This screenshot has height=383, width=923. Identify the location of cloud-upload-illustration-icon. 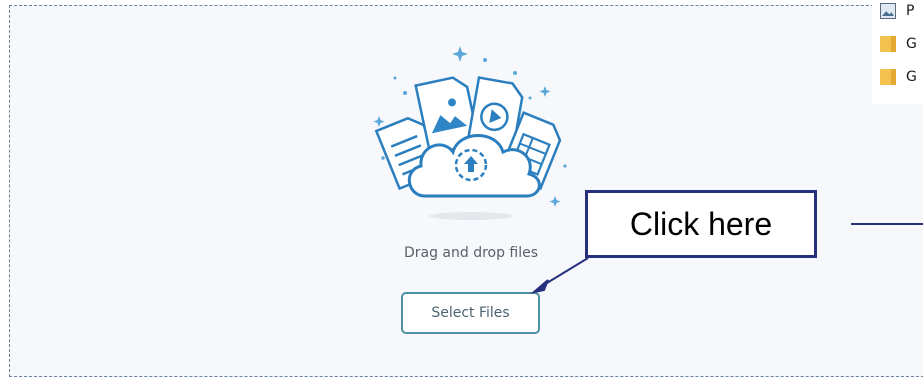
(470, 133).